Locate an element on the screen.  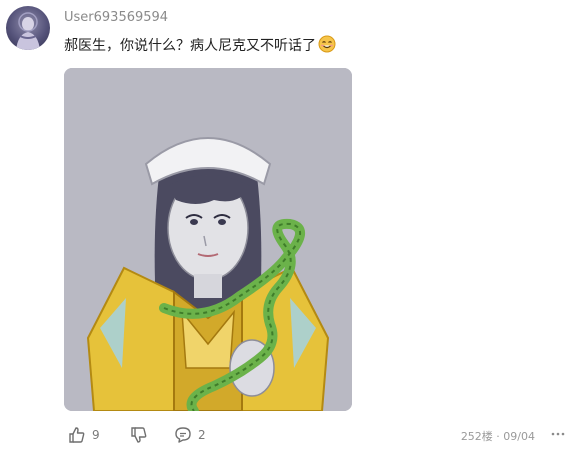
username: User693569594 is located at coordinates (116, 17).